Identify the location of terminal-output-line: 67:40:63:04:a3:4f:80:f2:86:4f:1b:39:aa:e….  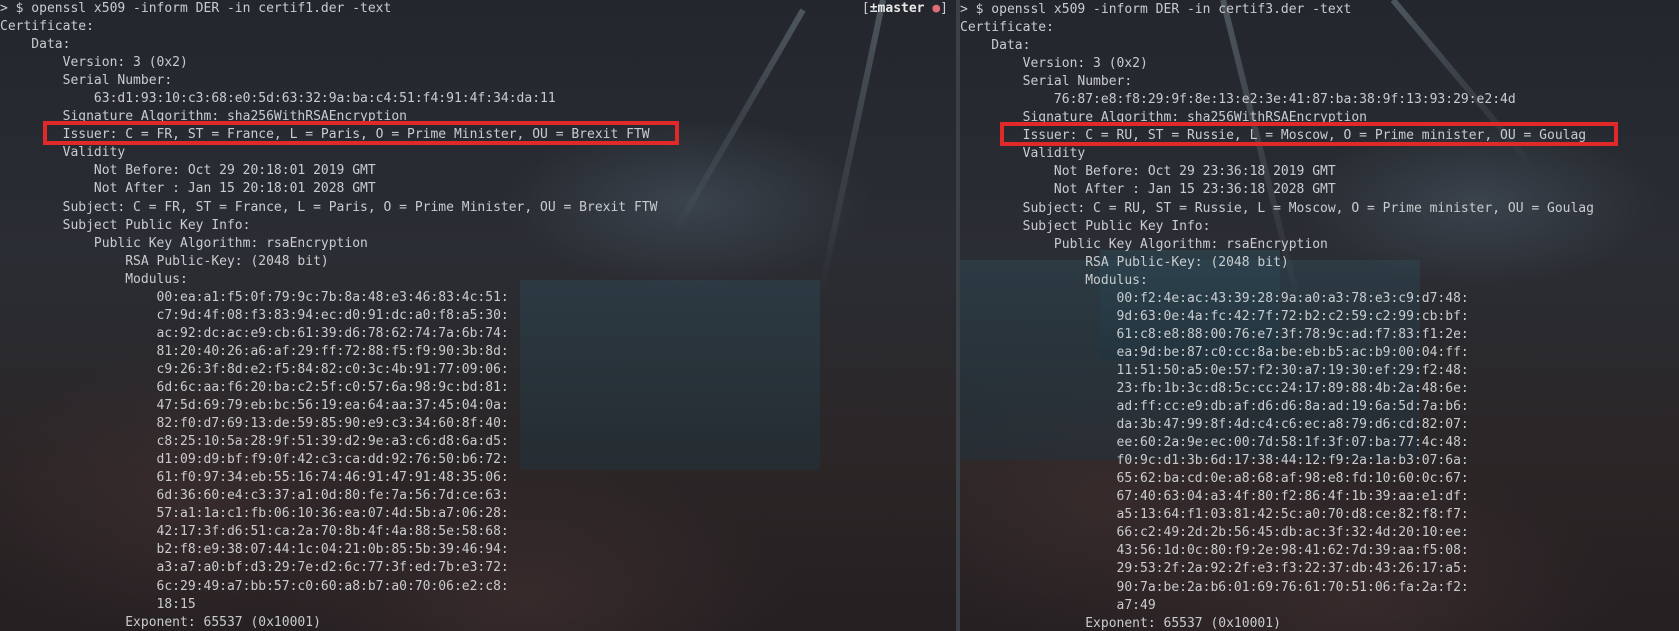
(1214, 497).